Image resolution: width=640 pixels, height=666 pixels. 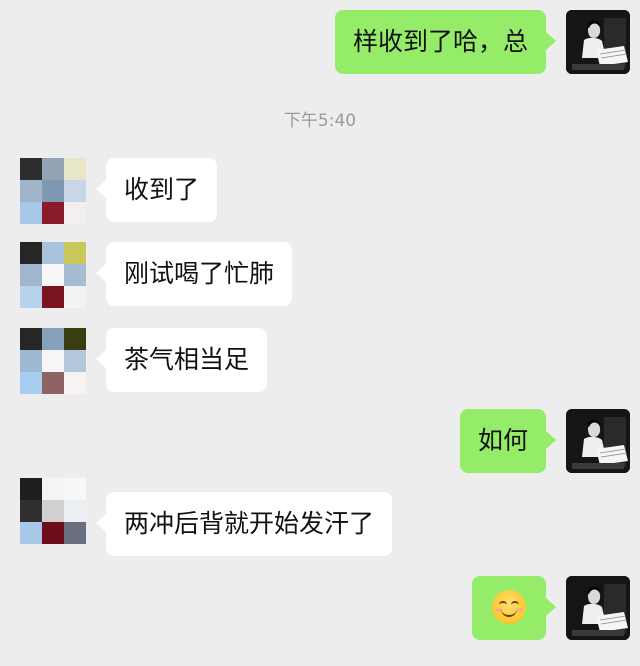 I want to click on message-text: 收到了, so click(x=162, y=189).